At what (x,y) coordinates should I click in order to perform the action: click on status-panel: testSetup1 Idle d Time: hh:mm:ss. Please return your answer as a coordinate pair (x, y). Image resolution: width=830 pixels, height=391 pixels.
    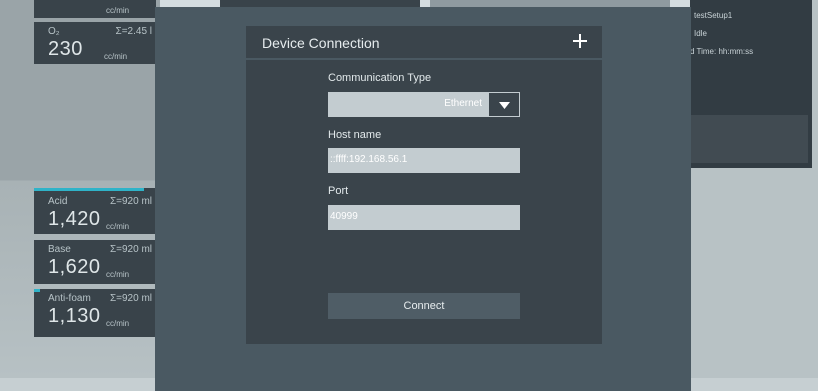
    Looking at the image, I should click on (751, 84).